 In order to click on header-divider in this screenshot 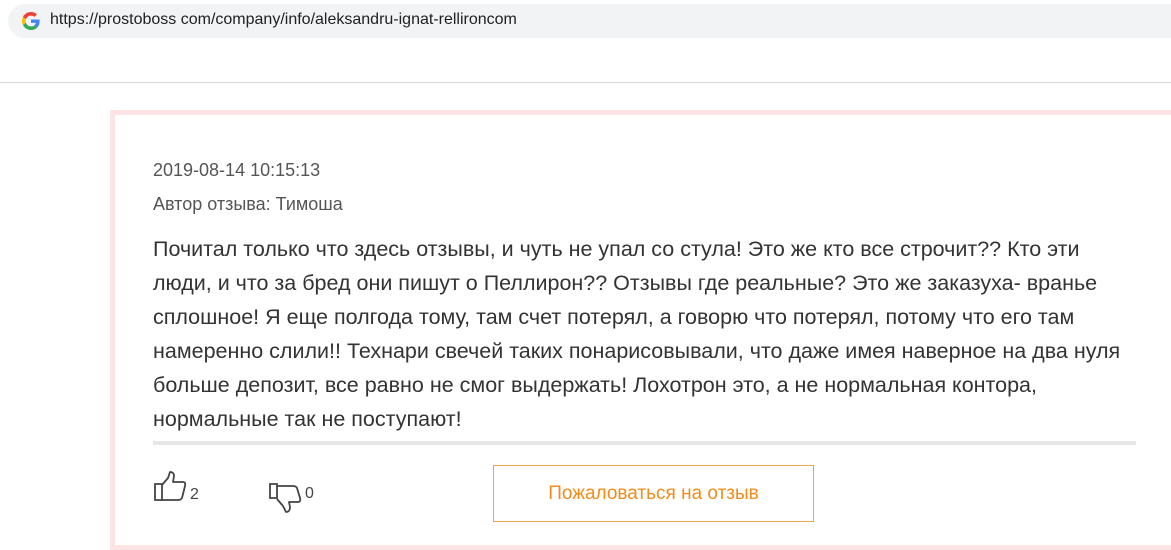, I will do `click(585, 82)`.